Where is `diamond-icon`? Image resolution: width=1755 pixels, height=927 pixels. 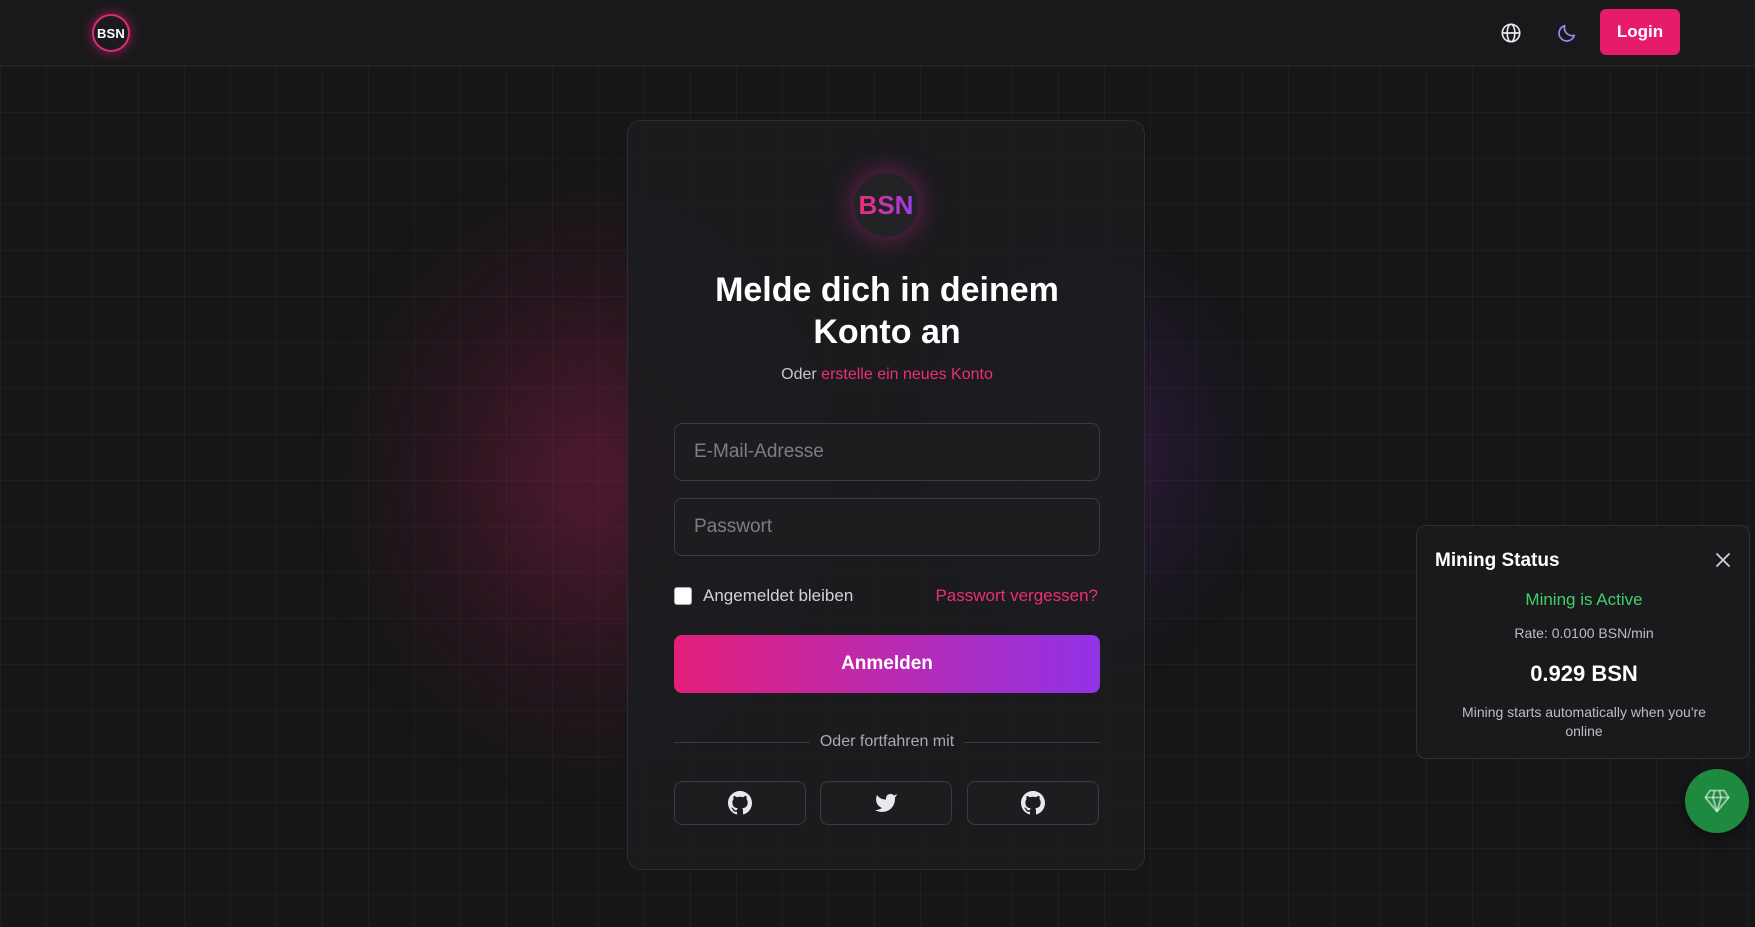
diamond-icon is located at coordinates (1717, 801).